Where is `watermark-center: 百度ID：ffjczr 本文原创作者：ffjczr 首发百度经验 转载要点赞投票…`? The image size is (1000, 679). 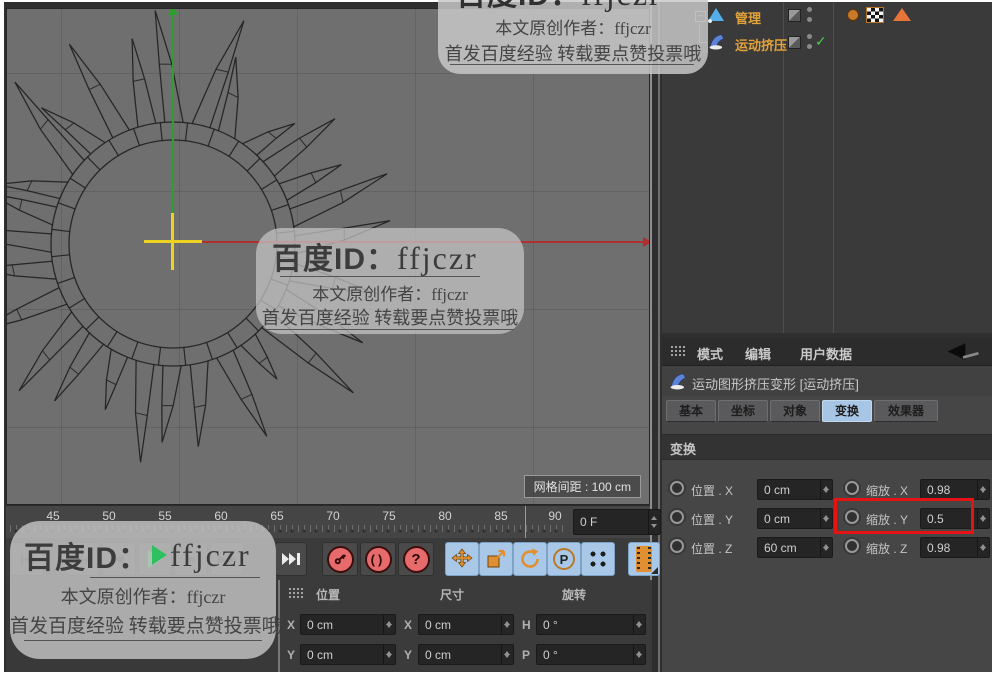
watermark-center: 百度ID：ffjczr 本文原创作者：ffjczr 首发百度经验 转载要点赞投票… is located at coordinates (390, 281).